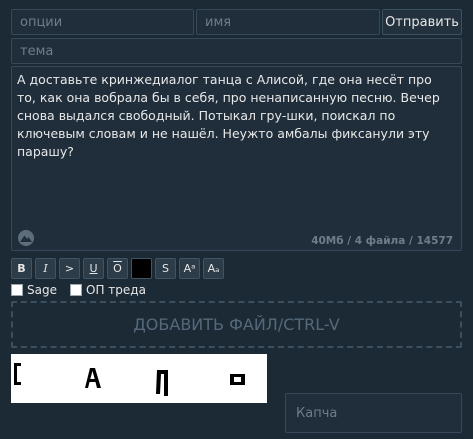  Describe the element at coordinates (236, 51) in the screenshot. I see `subject-input` at that location.